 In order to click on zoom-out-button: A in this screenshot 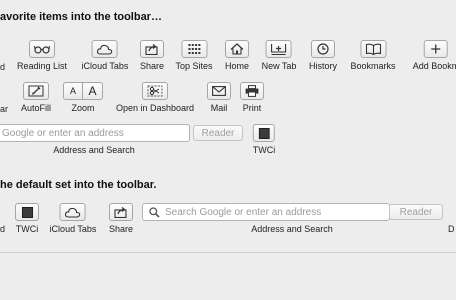, I will do `click(73, 91)`.